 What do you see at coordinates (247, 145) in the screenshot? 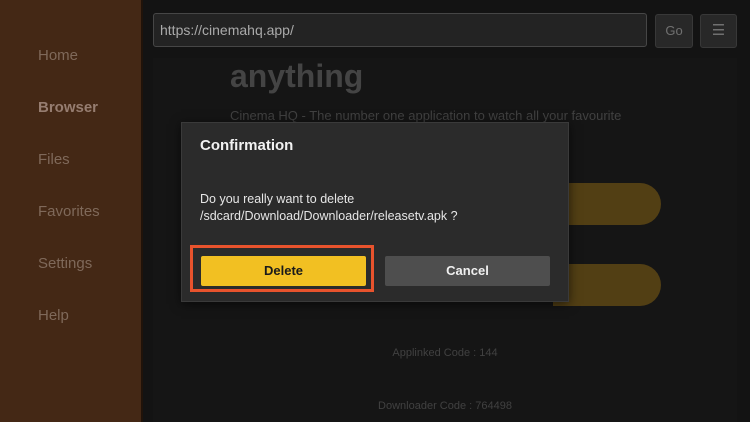
I see `dialog-title: Confirmation` at bounding box center [247, 145].